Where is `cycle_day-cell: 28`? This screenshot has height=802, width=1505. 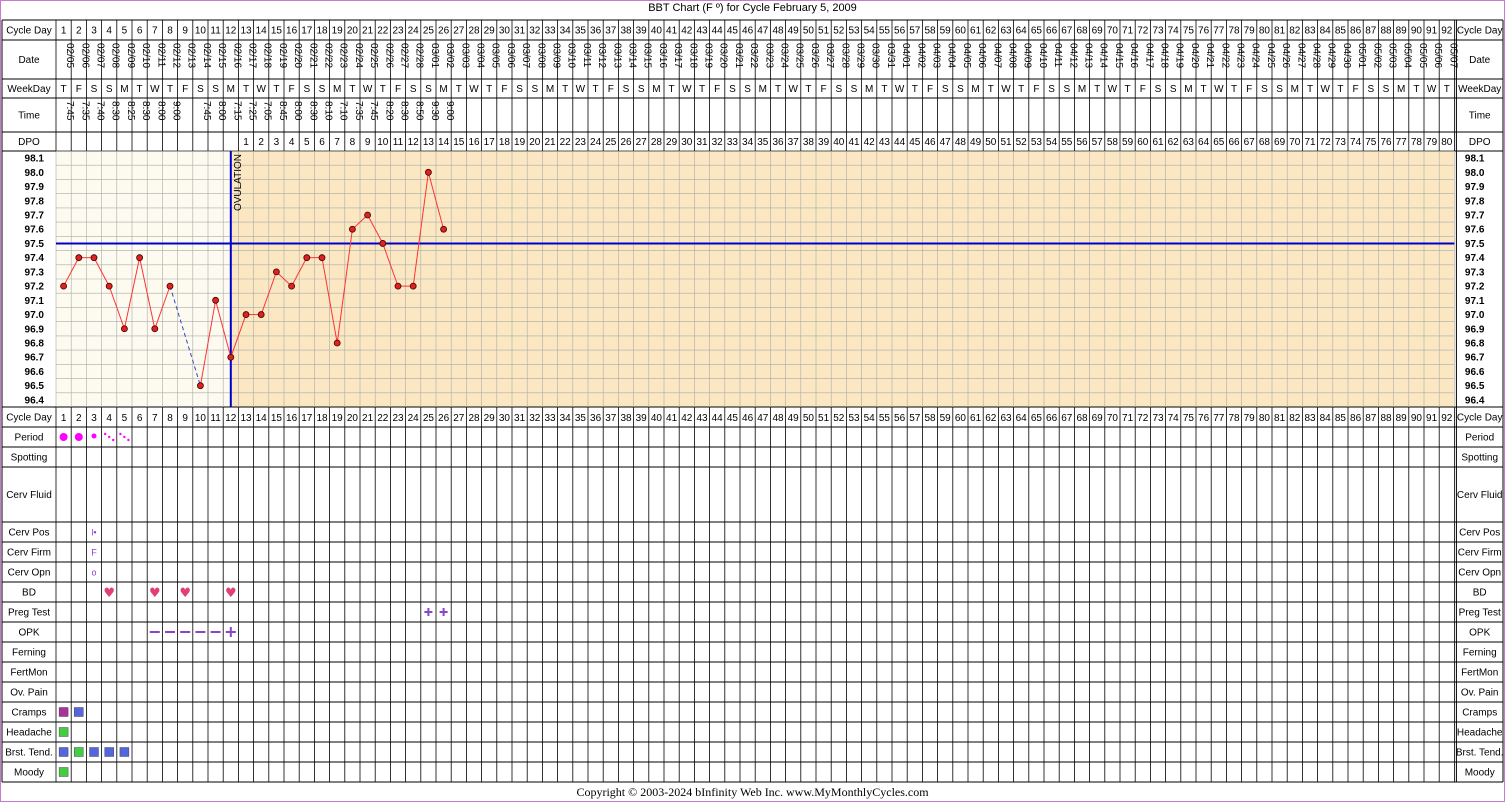 cycle_day-cell: 28 is located at coordinates (474, 31).